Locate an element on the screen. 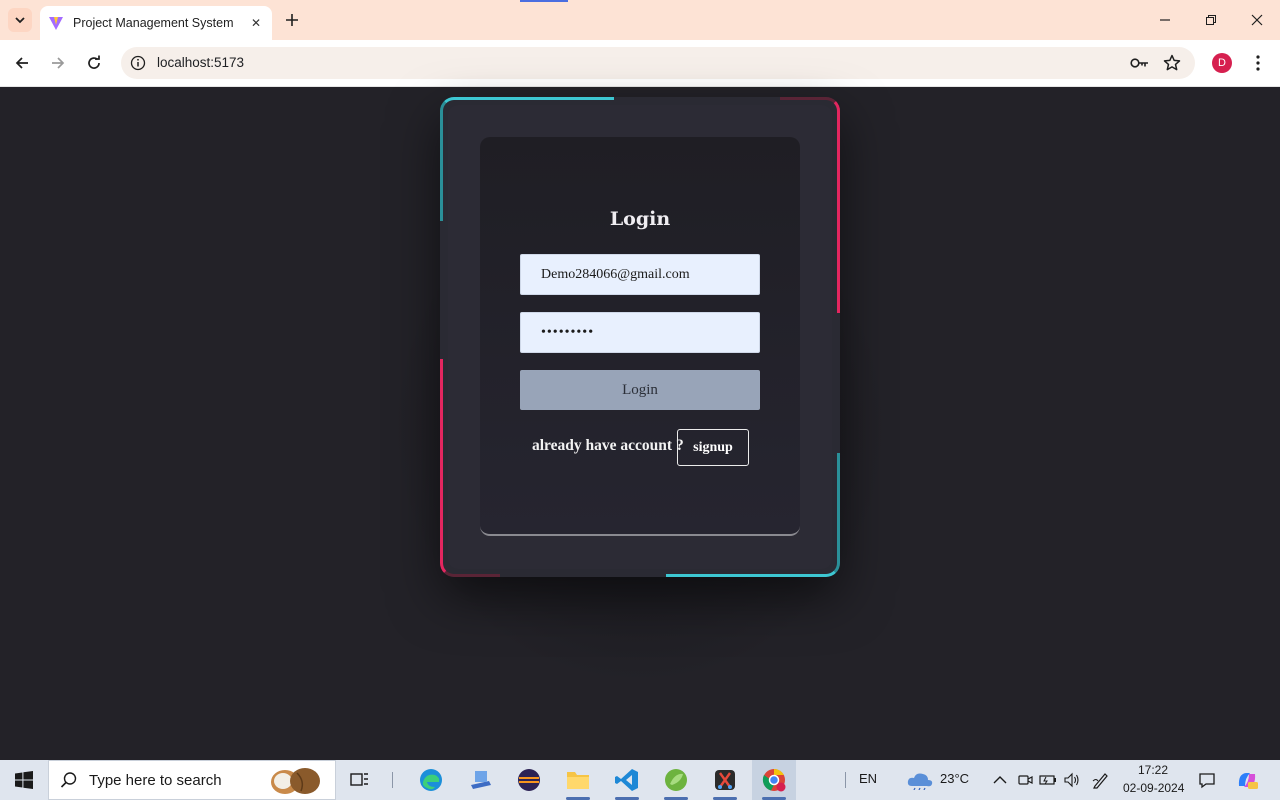 The height and width of the screenshot is (800, 1280). taskbar-app-spring is located at coordinates (676, 780).